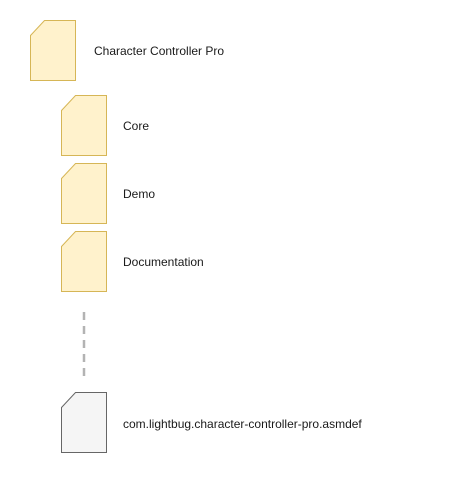 This screenshot has height=484, width=475. I want to click on demo-folder-icon, so click(84, 193).